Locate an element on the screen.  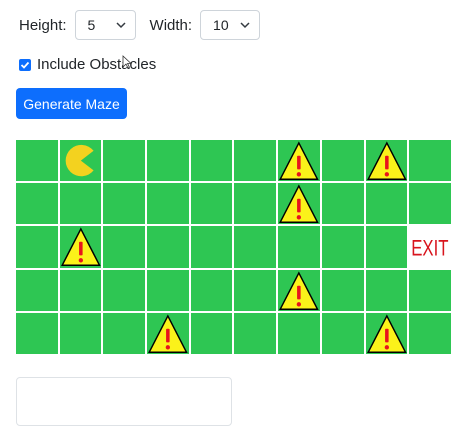
width-value: 10 is located at coordinates (221, 25).